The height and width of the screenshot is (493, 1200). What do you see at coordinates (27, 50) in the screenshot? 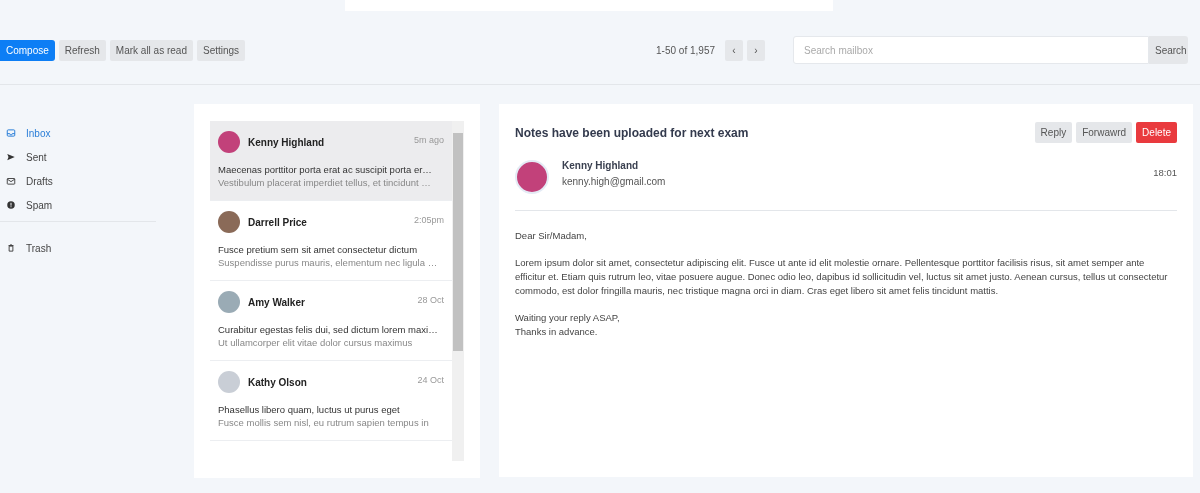
I see `compose-button: Compose` at bounding box center [27, 50].